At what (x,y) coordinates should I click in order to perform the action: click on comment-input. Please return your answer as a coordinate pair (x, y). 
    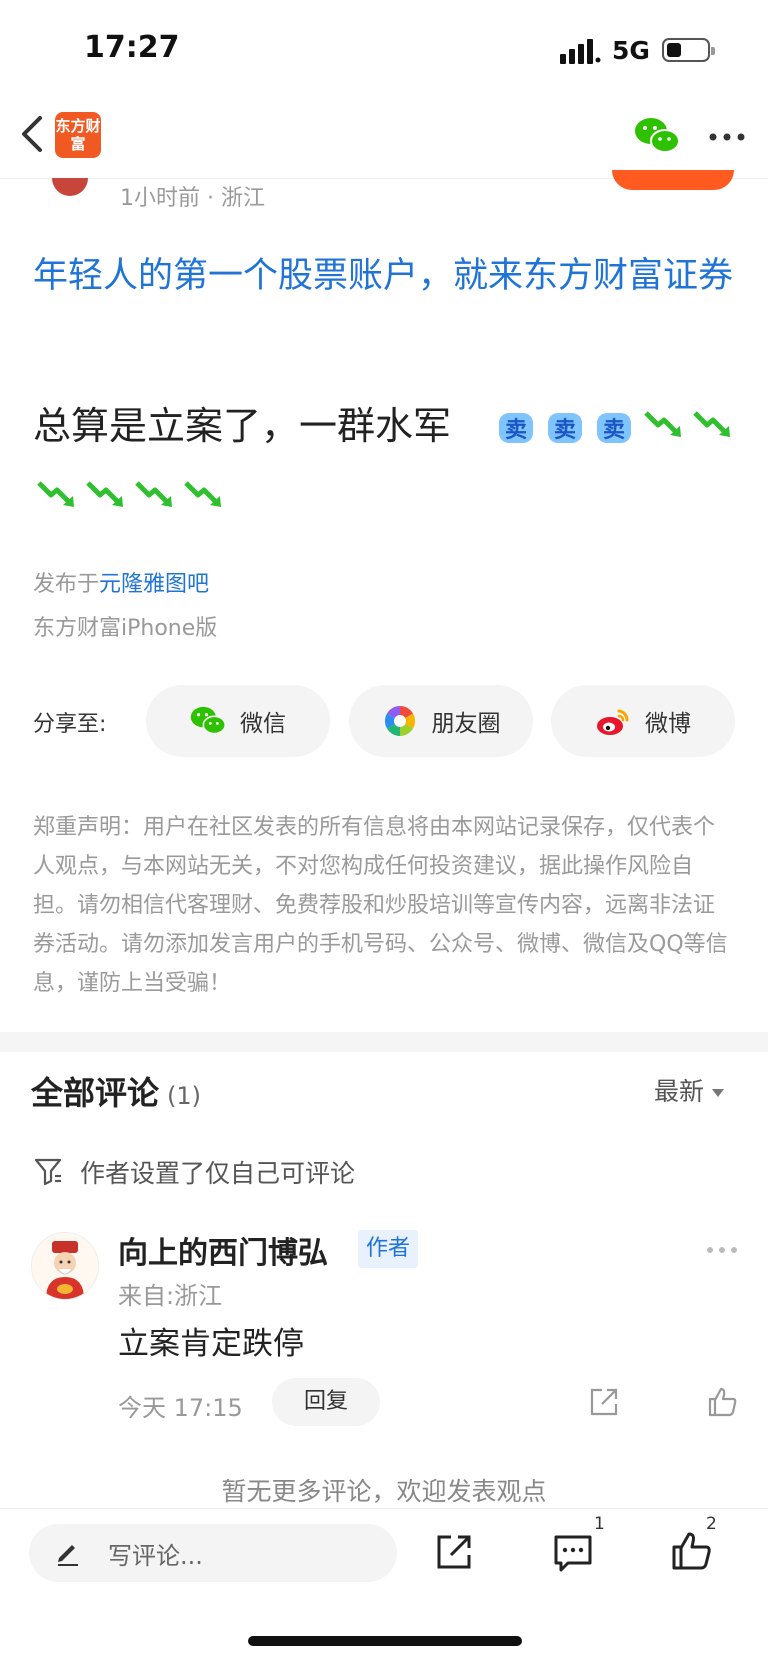
    Looking at the image, I should click on (213, 1553).